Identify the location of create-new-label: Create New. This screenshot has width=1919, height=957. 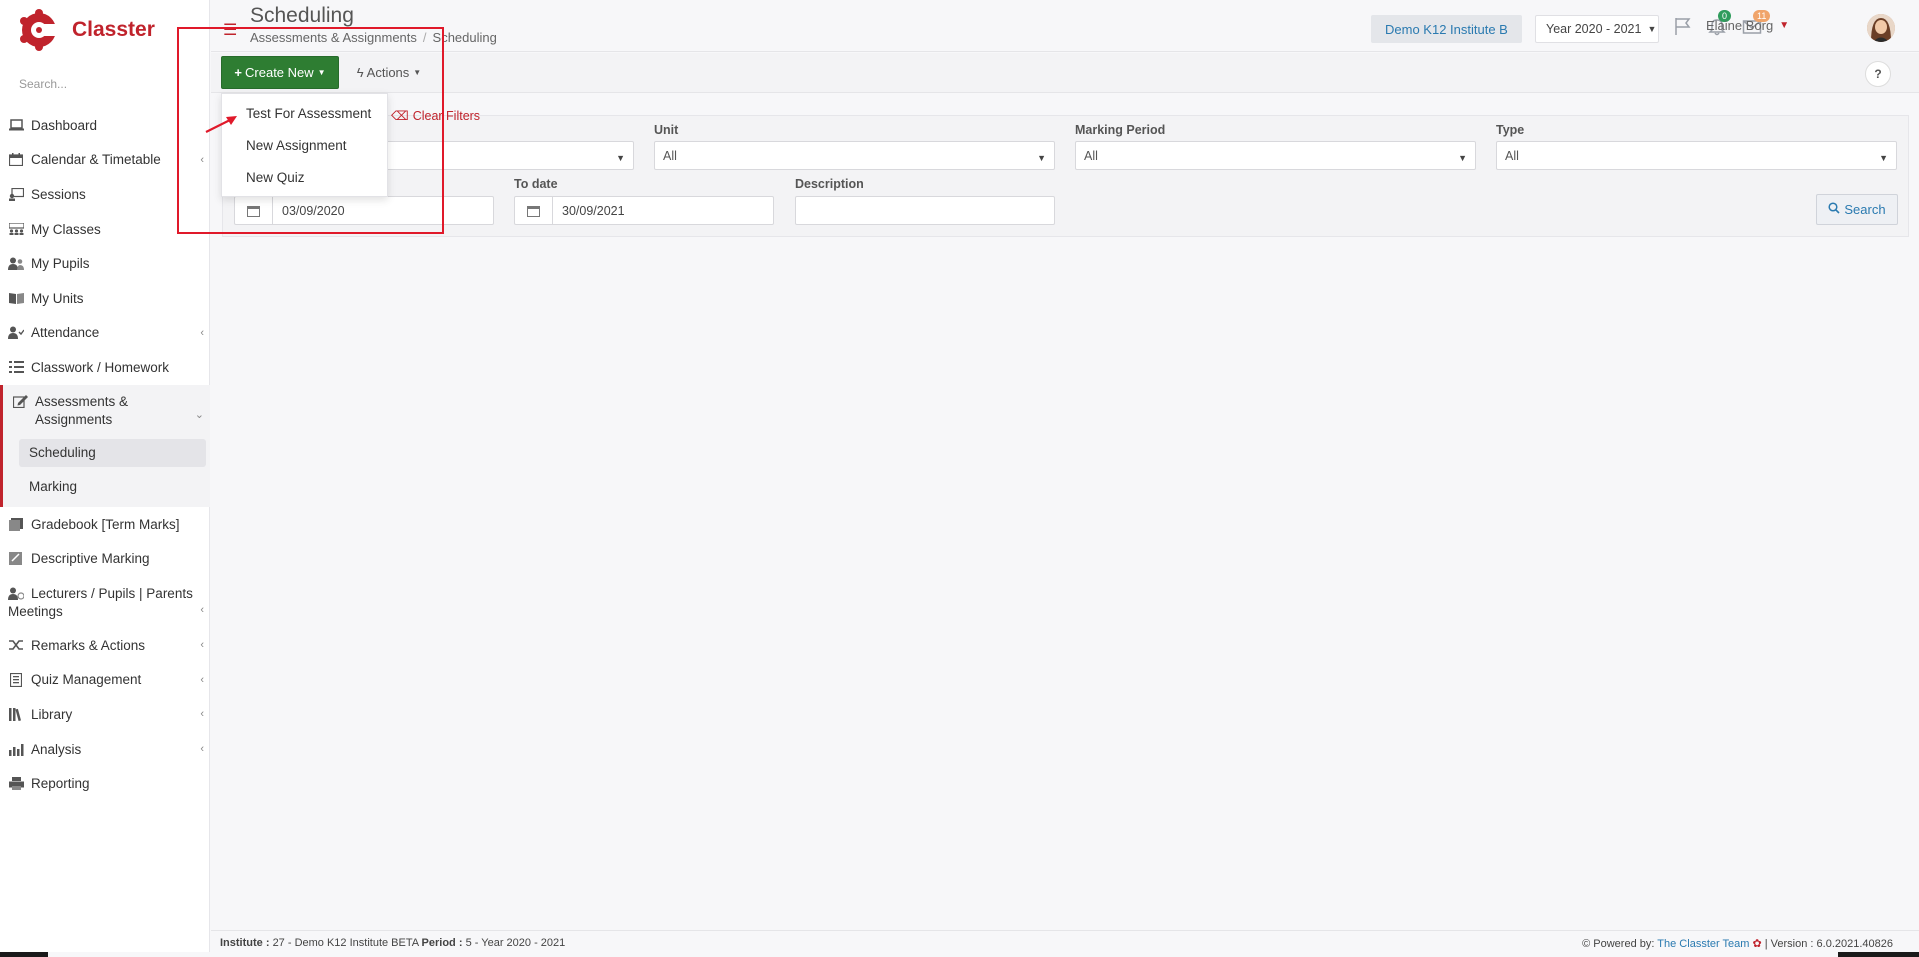
(279, 72).